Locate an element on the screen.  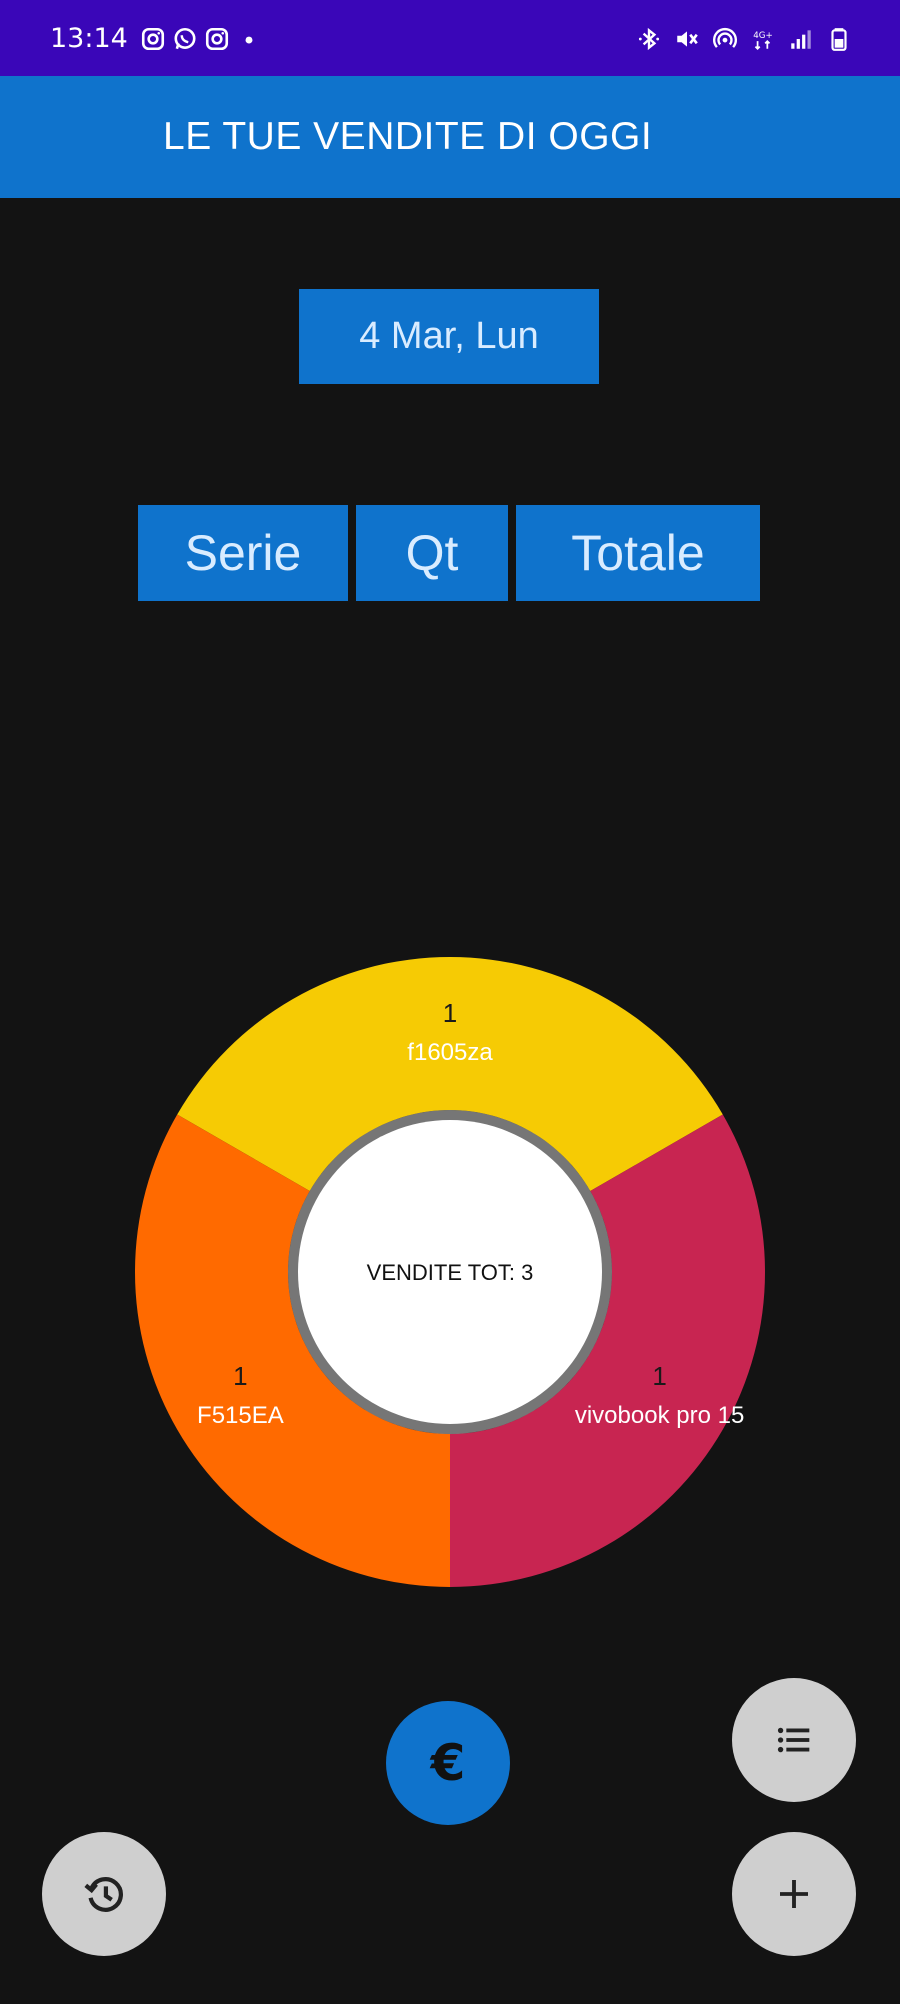
total-sales-label: VENDITE TOT: 3 is located at coordinates (450, 1272).